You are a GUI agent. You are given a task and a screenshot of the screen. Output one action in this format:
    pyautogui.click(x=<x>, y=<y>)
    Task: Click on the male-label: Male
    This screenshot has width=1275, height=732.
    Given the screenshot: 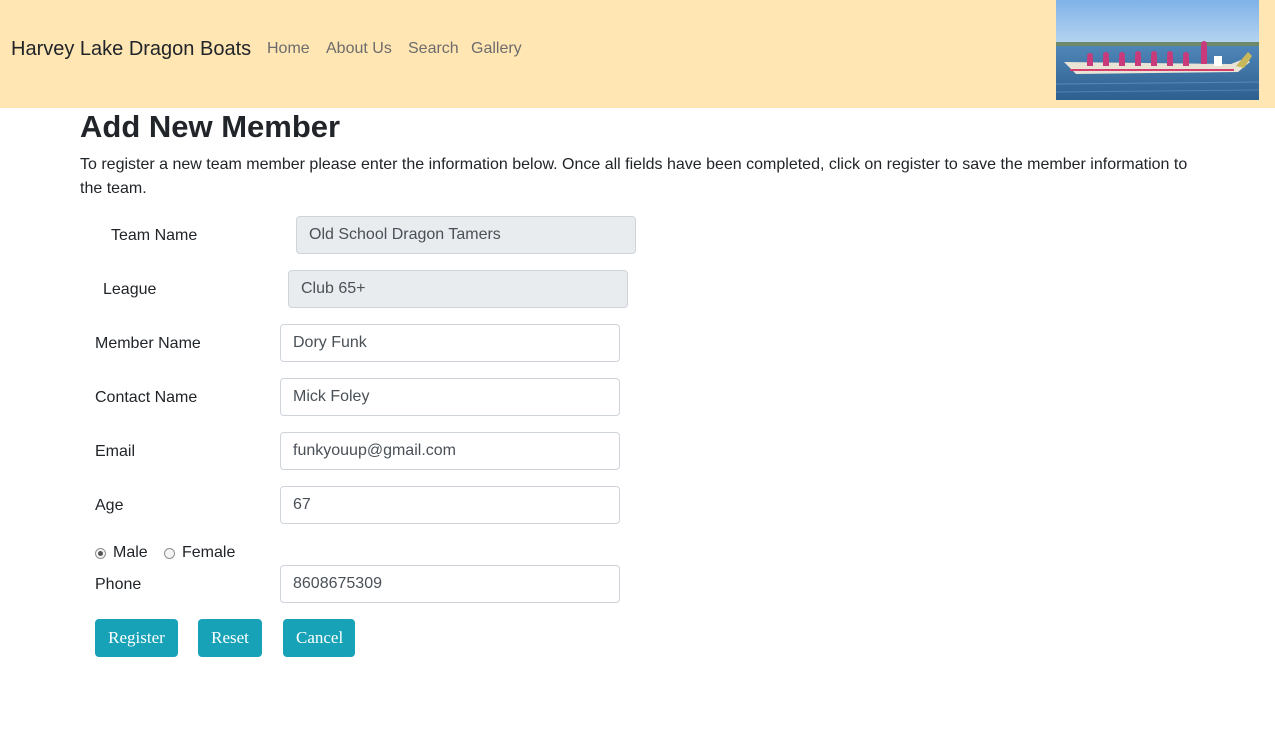 What is the action you would take?
    pyautogui.click(x=130, y=552)
    